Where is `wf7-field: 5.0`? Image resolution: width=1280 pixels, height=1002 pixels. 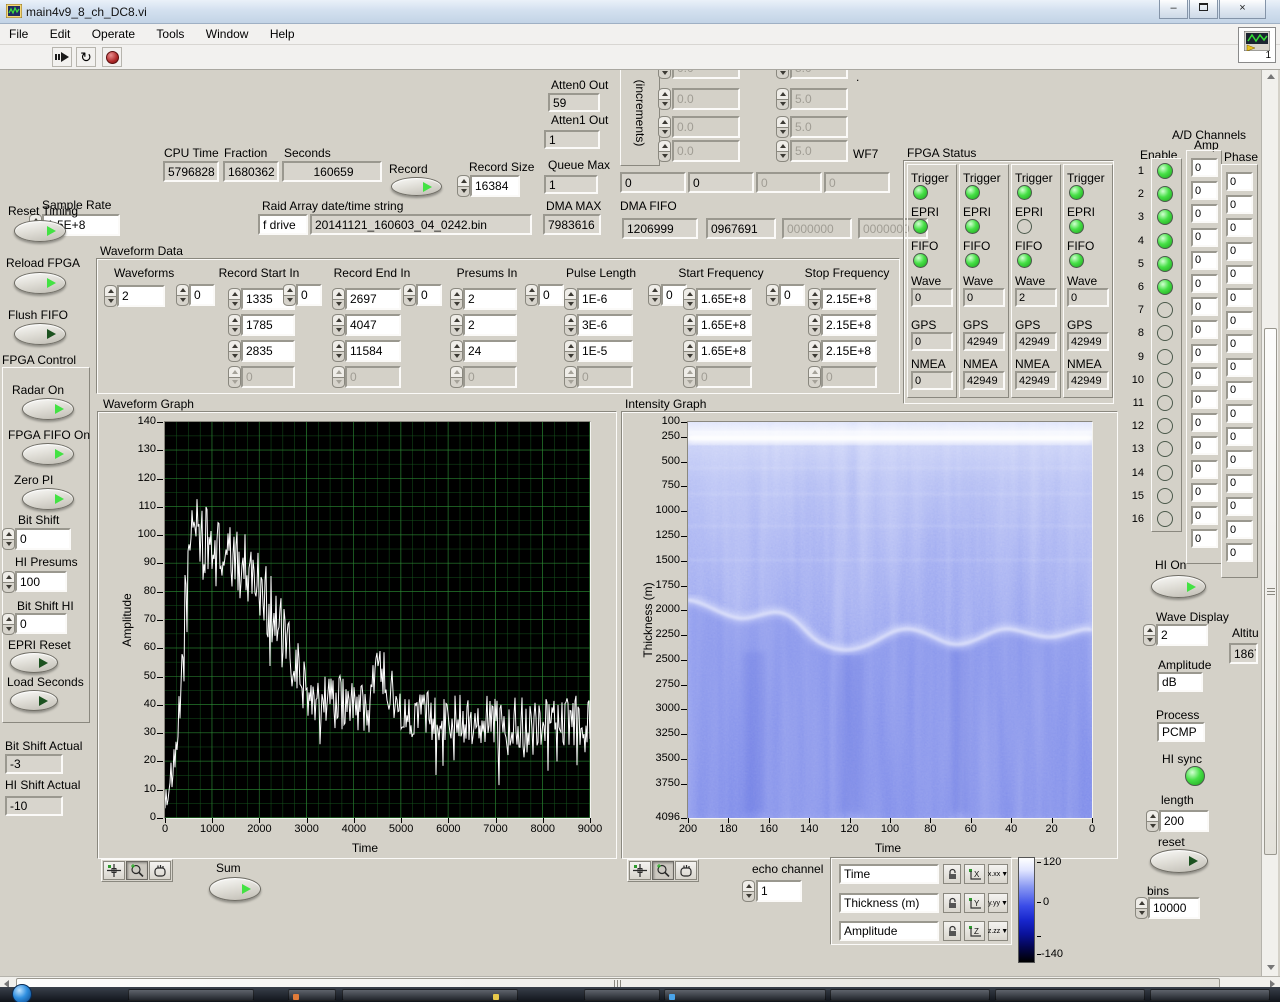 wf7-field: 5.0 is located at coordinates (819, 151).